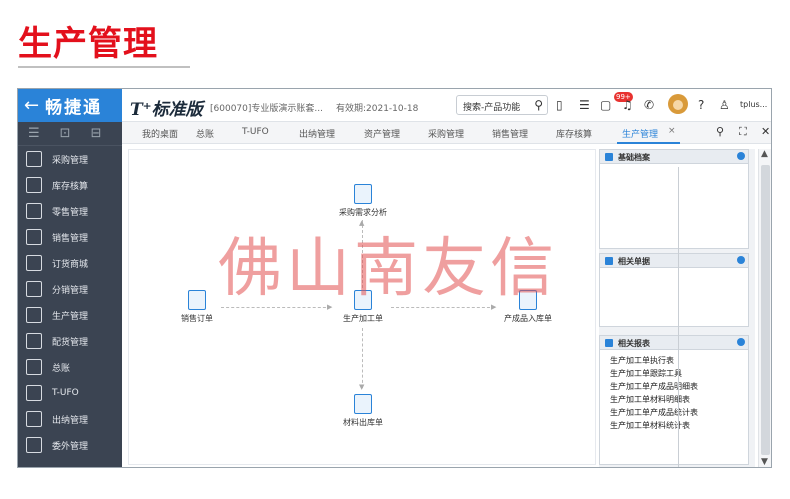  I want to click on report-link: 生产加工单产成品明细表, so click(674, 386).